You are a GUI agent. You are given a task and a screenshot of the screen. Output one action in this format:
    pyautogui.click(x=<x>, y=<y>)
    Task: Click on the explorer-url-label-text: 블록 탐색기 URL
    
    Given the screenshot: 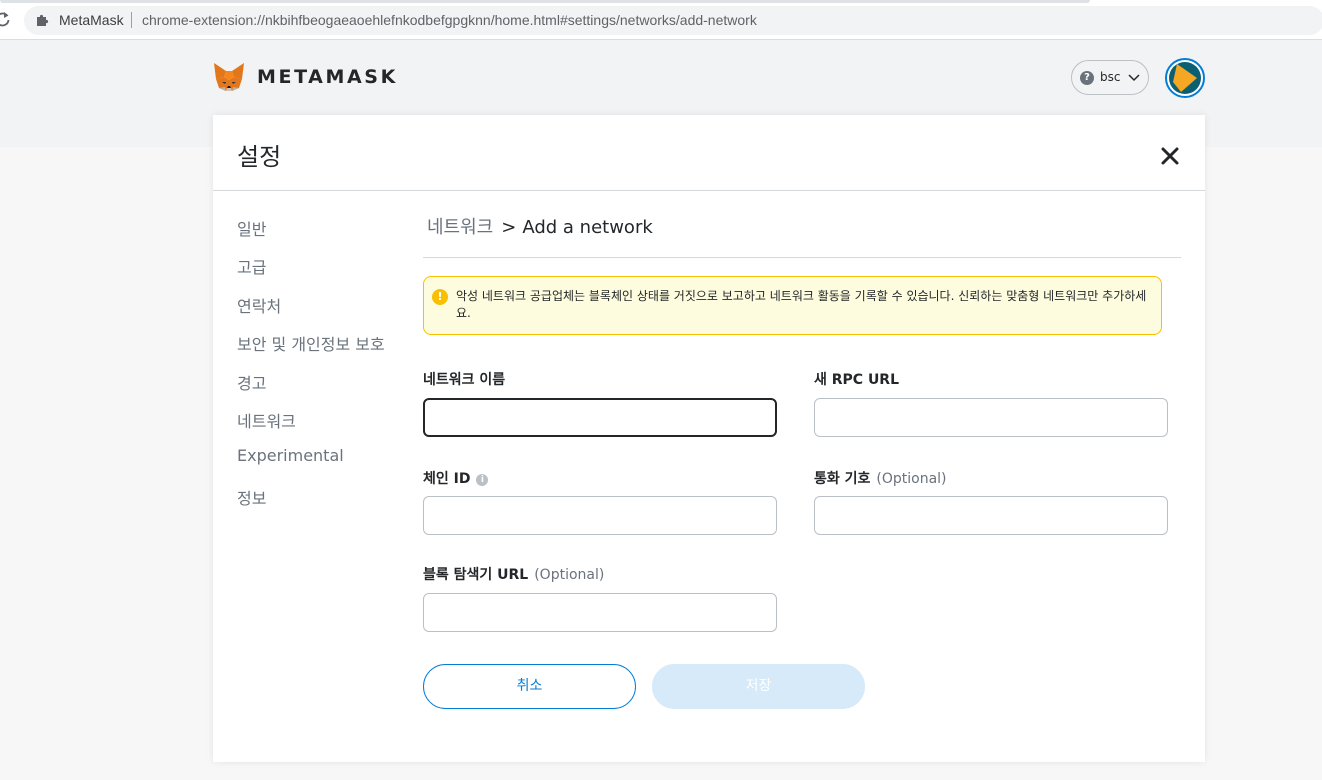 What is the action you would take?
    pyautogui.click(x=476, y=575)
    